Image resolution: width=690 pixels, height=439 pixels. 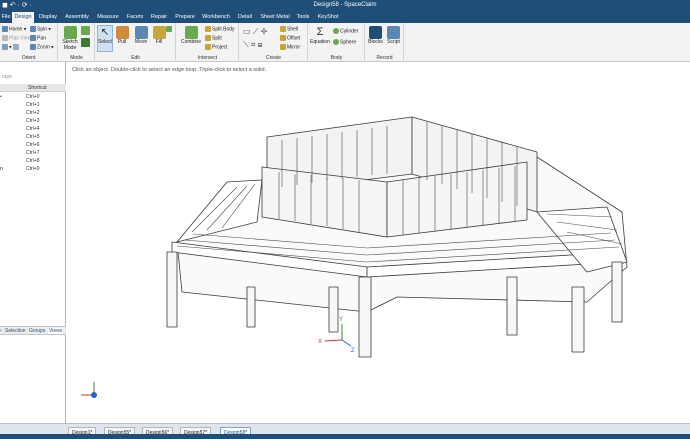 I want to click on tab-display: Display, so click(x=48, y=17).